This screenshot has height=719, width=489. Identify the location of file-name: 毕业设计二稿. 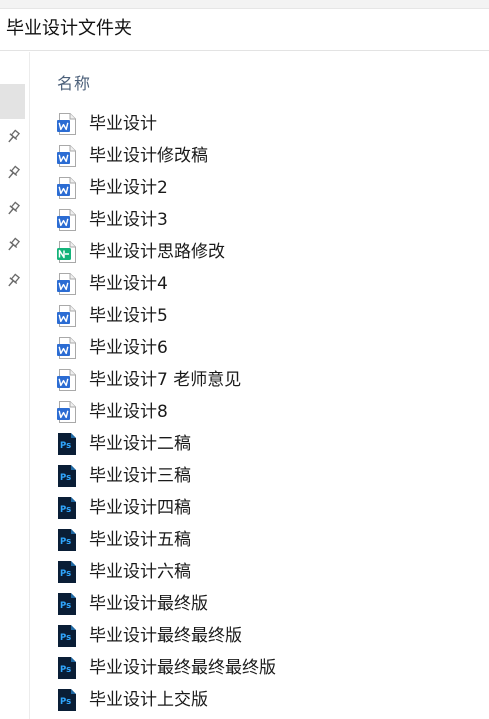
(140, 444).